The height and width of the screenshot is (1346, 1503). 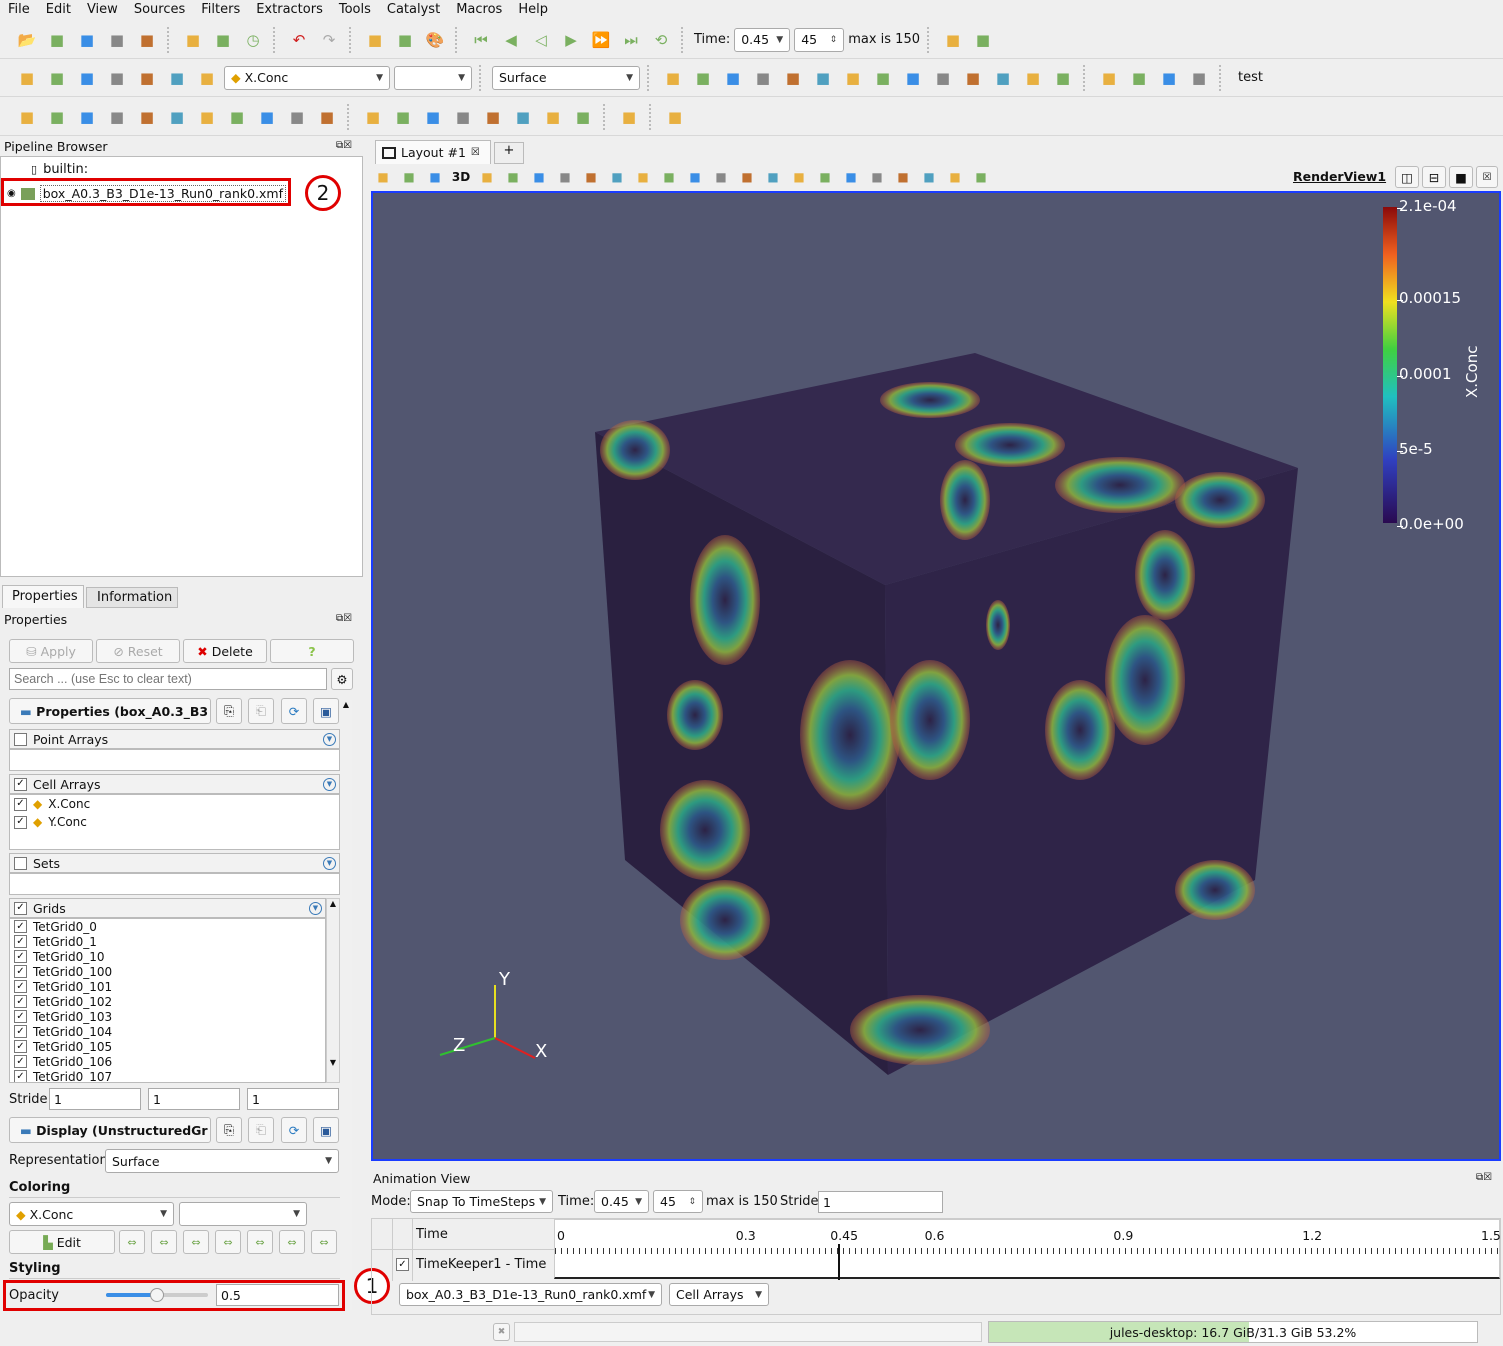 What do you see at coordinates (565, 177) in the screenshot?
I see `select-cells-through-icon: ■` at bounding box center [565, 177].